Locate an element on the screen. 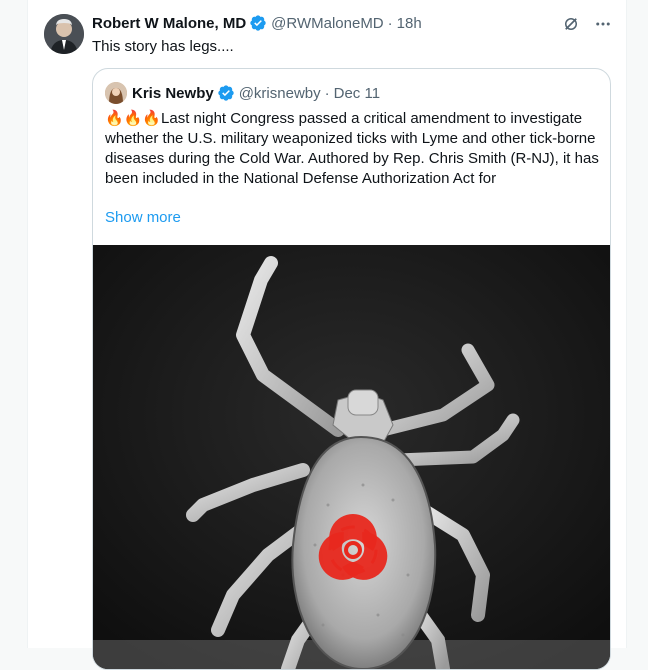  quoted-tweet-date: Dec 11 is located at coordinates (357, 93).